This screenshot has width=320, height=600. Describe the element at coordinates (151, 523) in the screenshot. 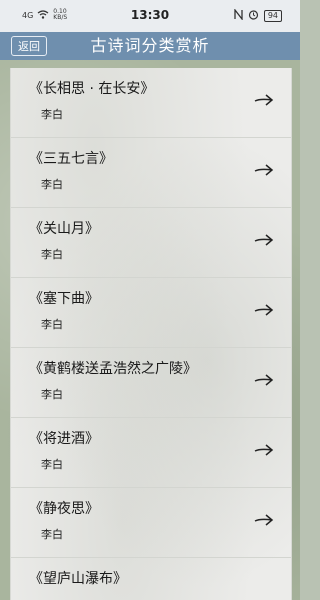

I see `list-item: 《静夜思》 李白` at that location.